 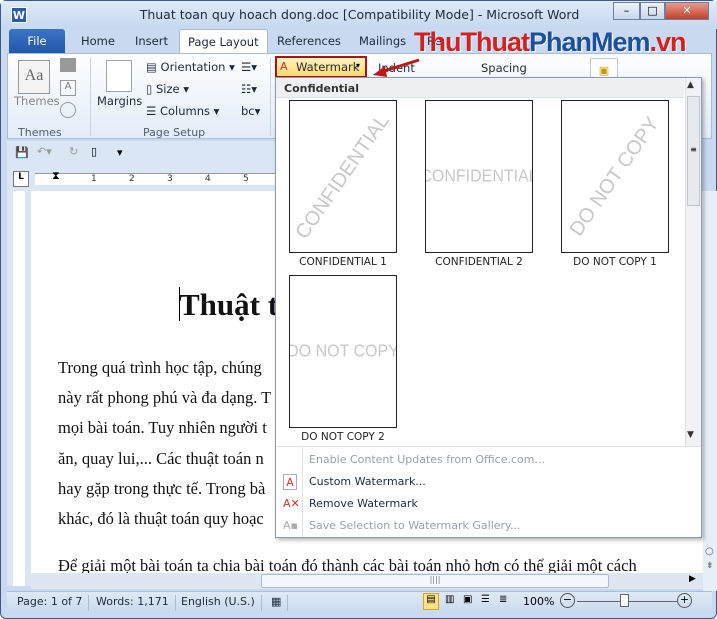 I want to click on maximize-button: □, so click(x=652, y=11).